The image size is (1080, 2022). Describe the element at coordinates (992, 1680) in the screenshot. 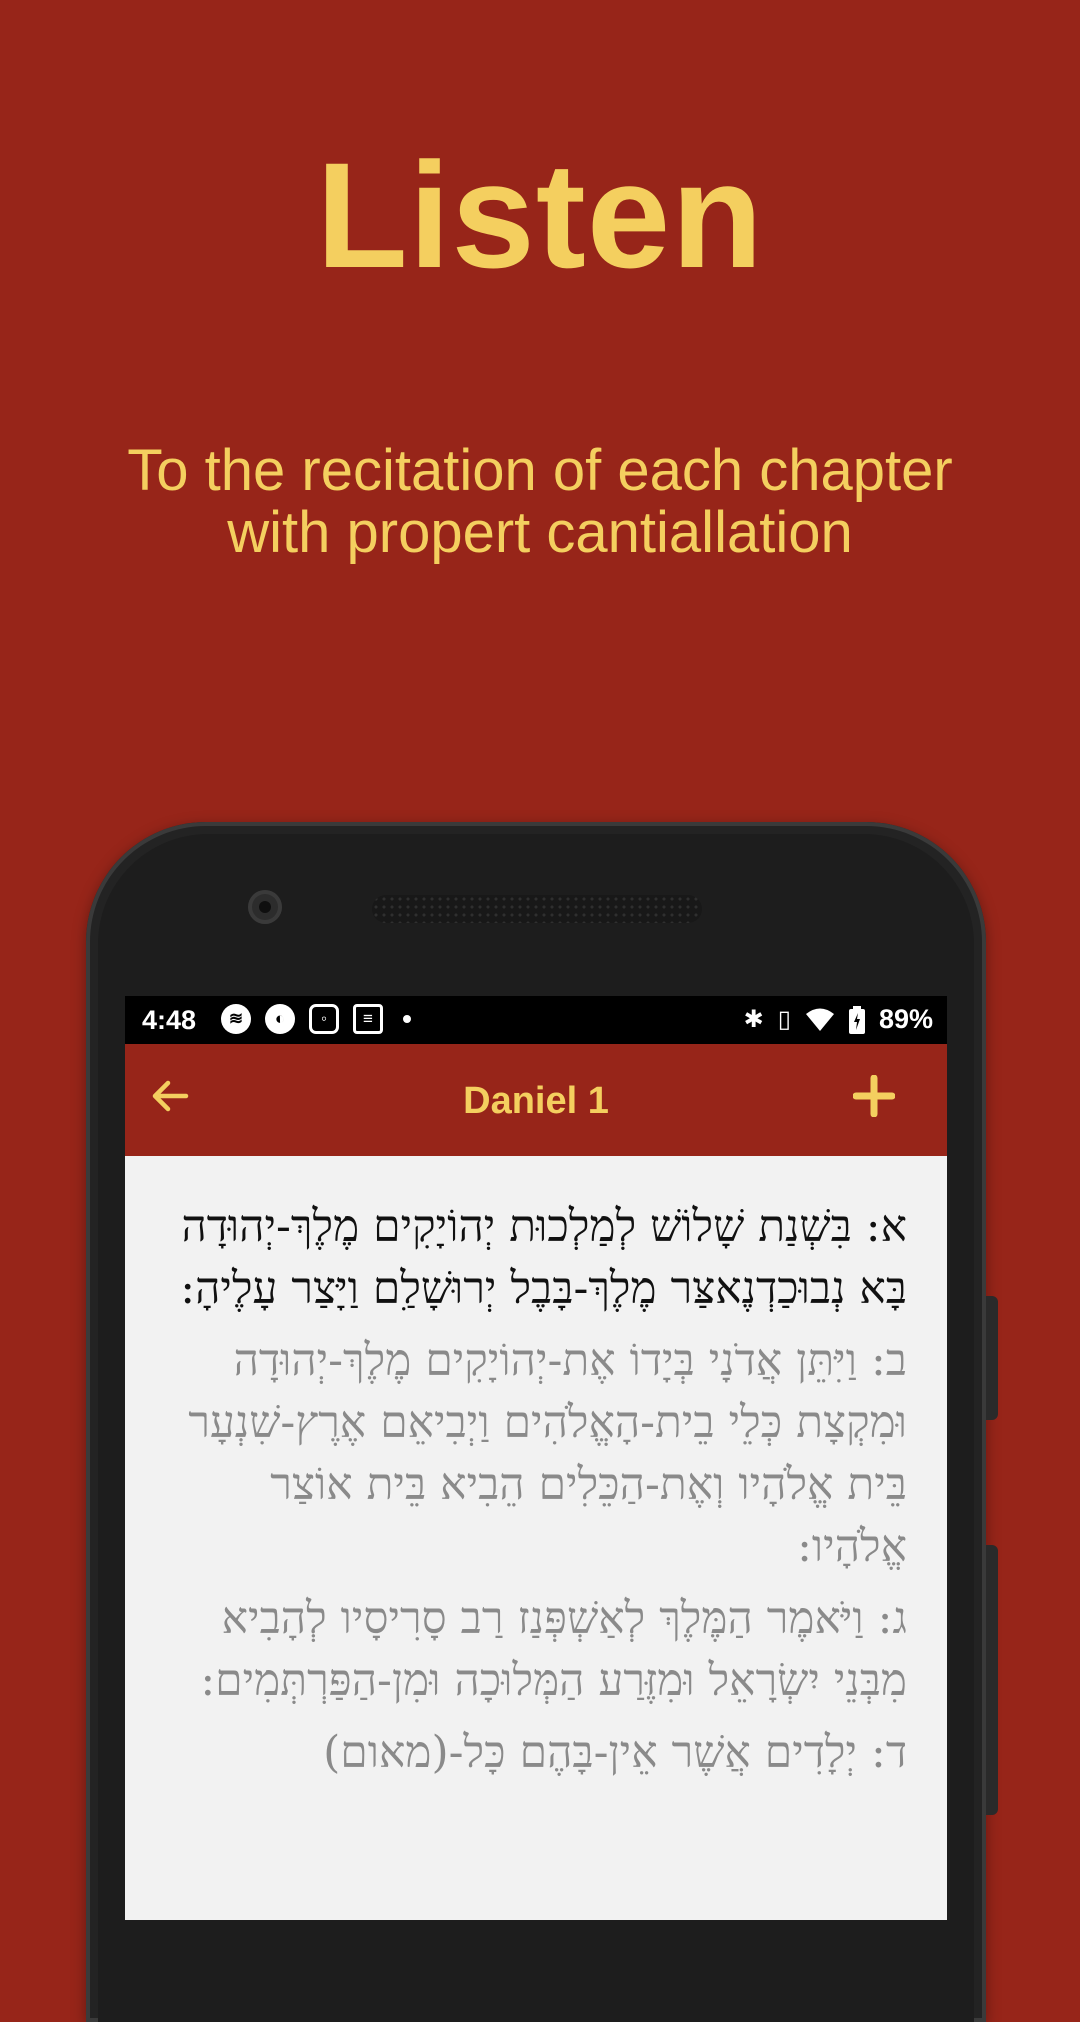

I see `phone-volume-button` at that location.